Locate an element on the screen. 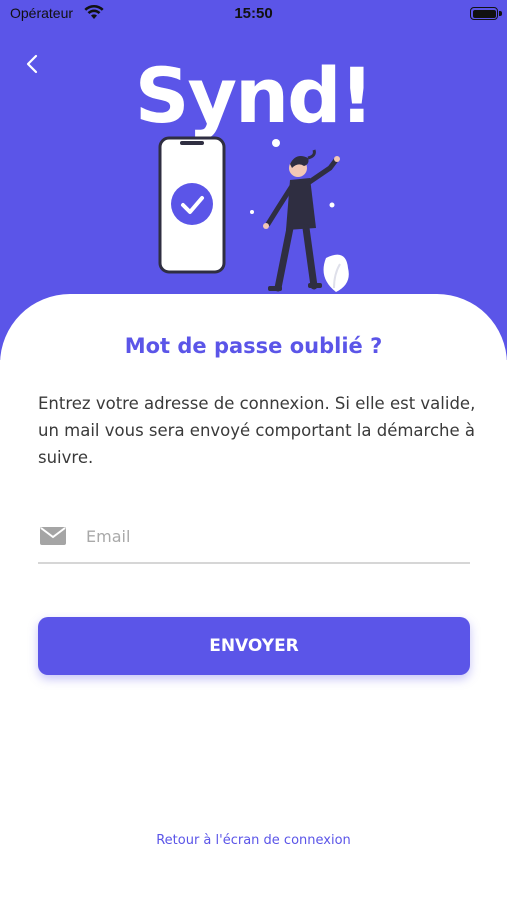 This screenshot has width=507, height=900. status-bar: Opérateur 15:50 is located at coordinates (253, 14).